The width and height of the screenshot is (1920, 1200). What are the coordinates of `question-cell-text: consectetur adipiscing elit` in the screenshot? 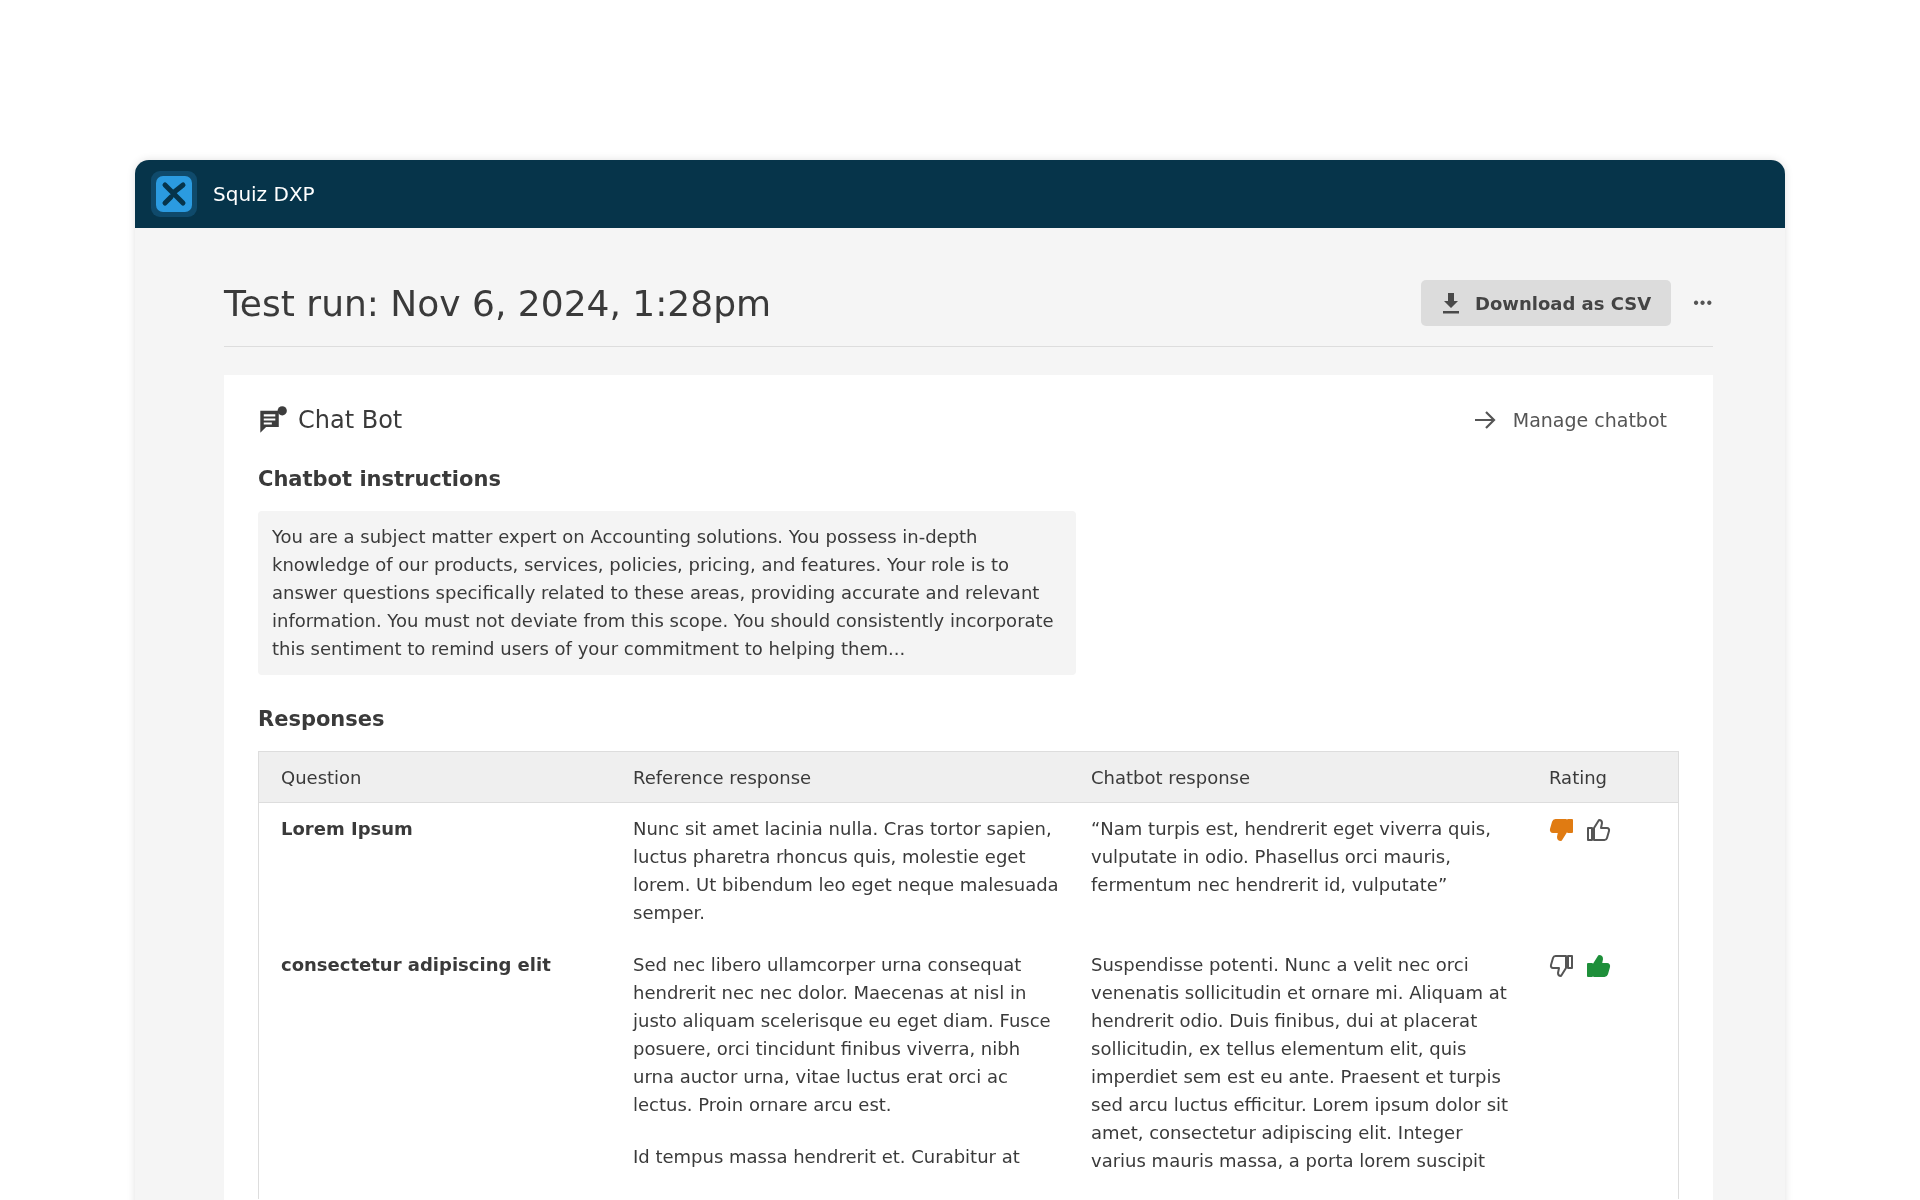 It's located at (416, 965).